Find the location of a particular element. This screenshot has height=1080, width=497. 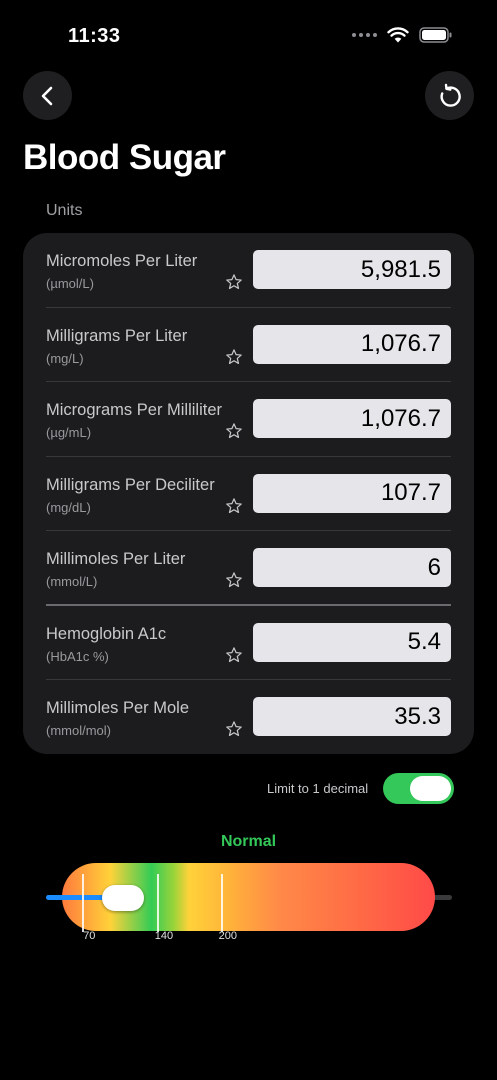

unit-row-mmol-mol: Millimoles Per Mole (mmol/mol) 35.3 is located at coordinates (248, 717).